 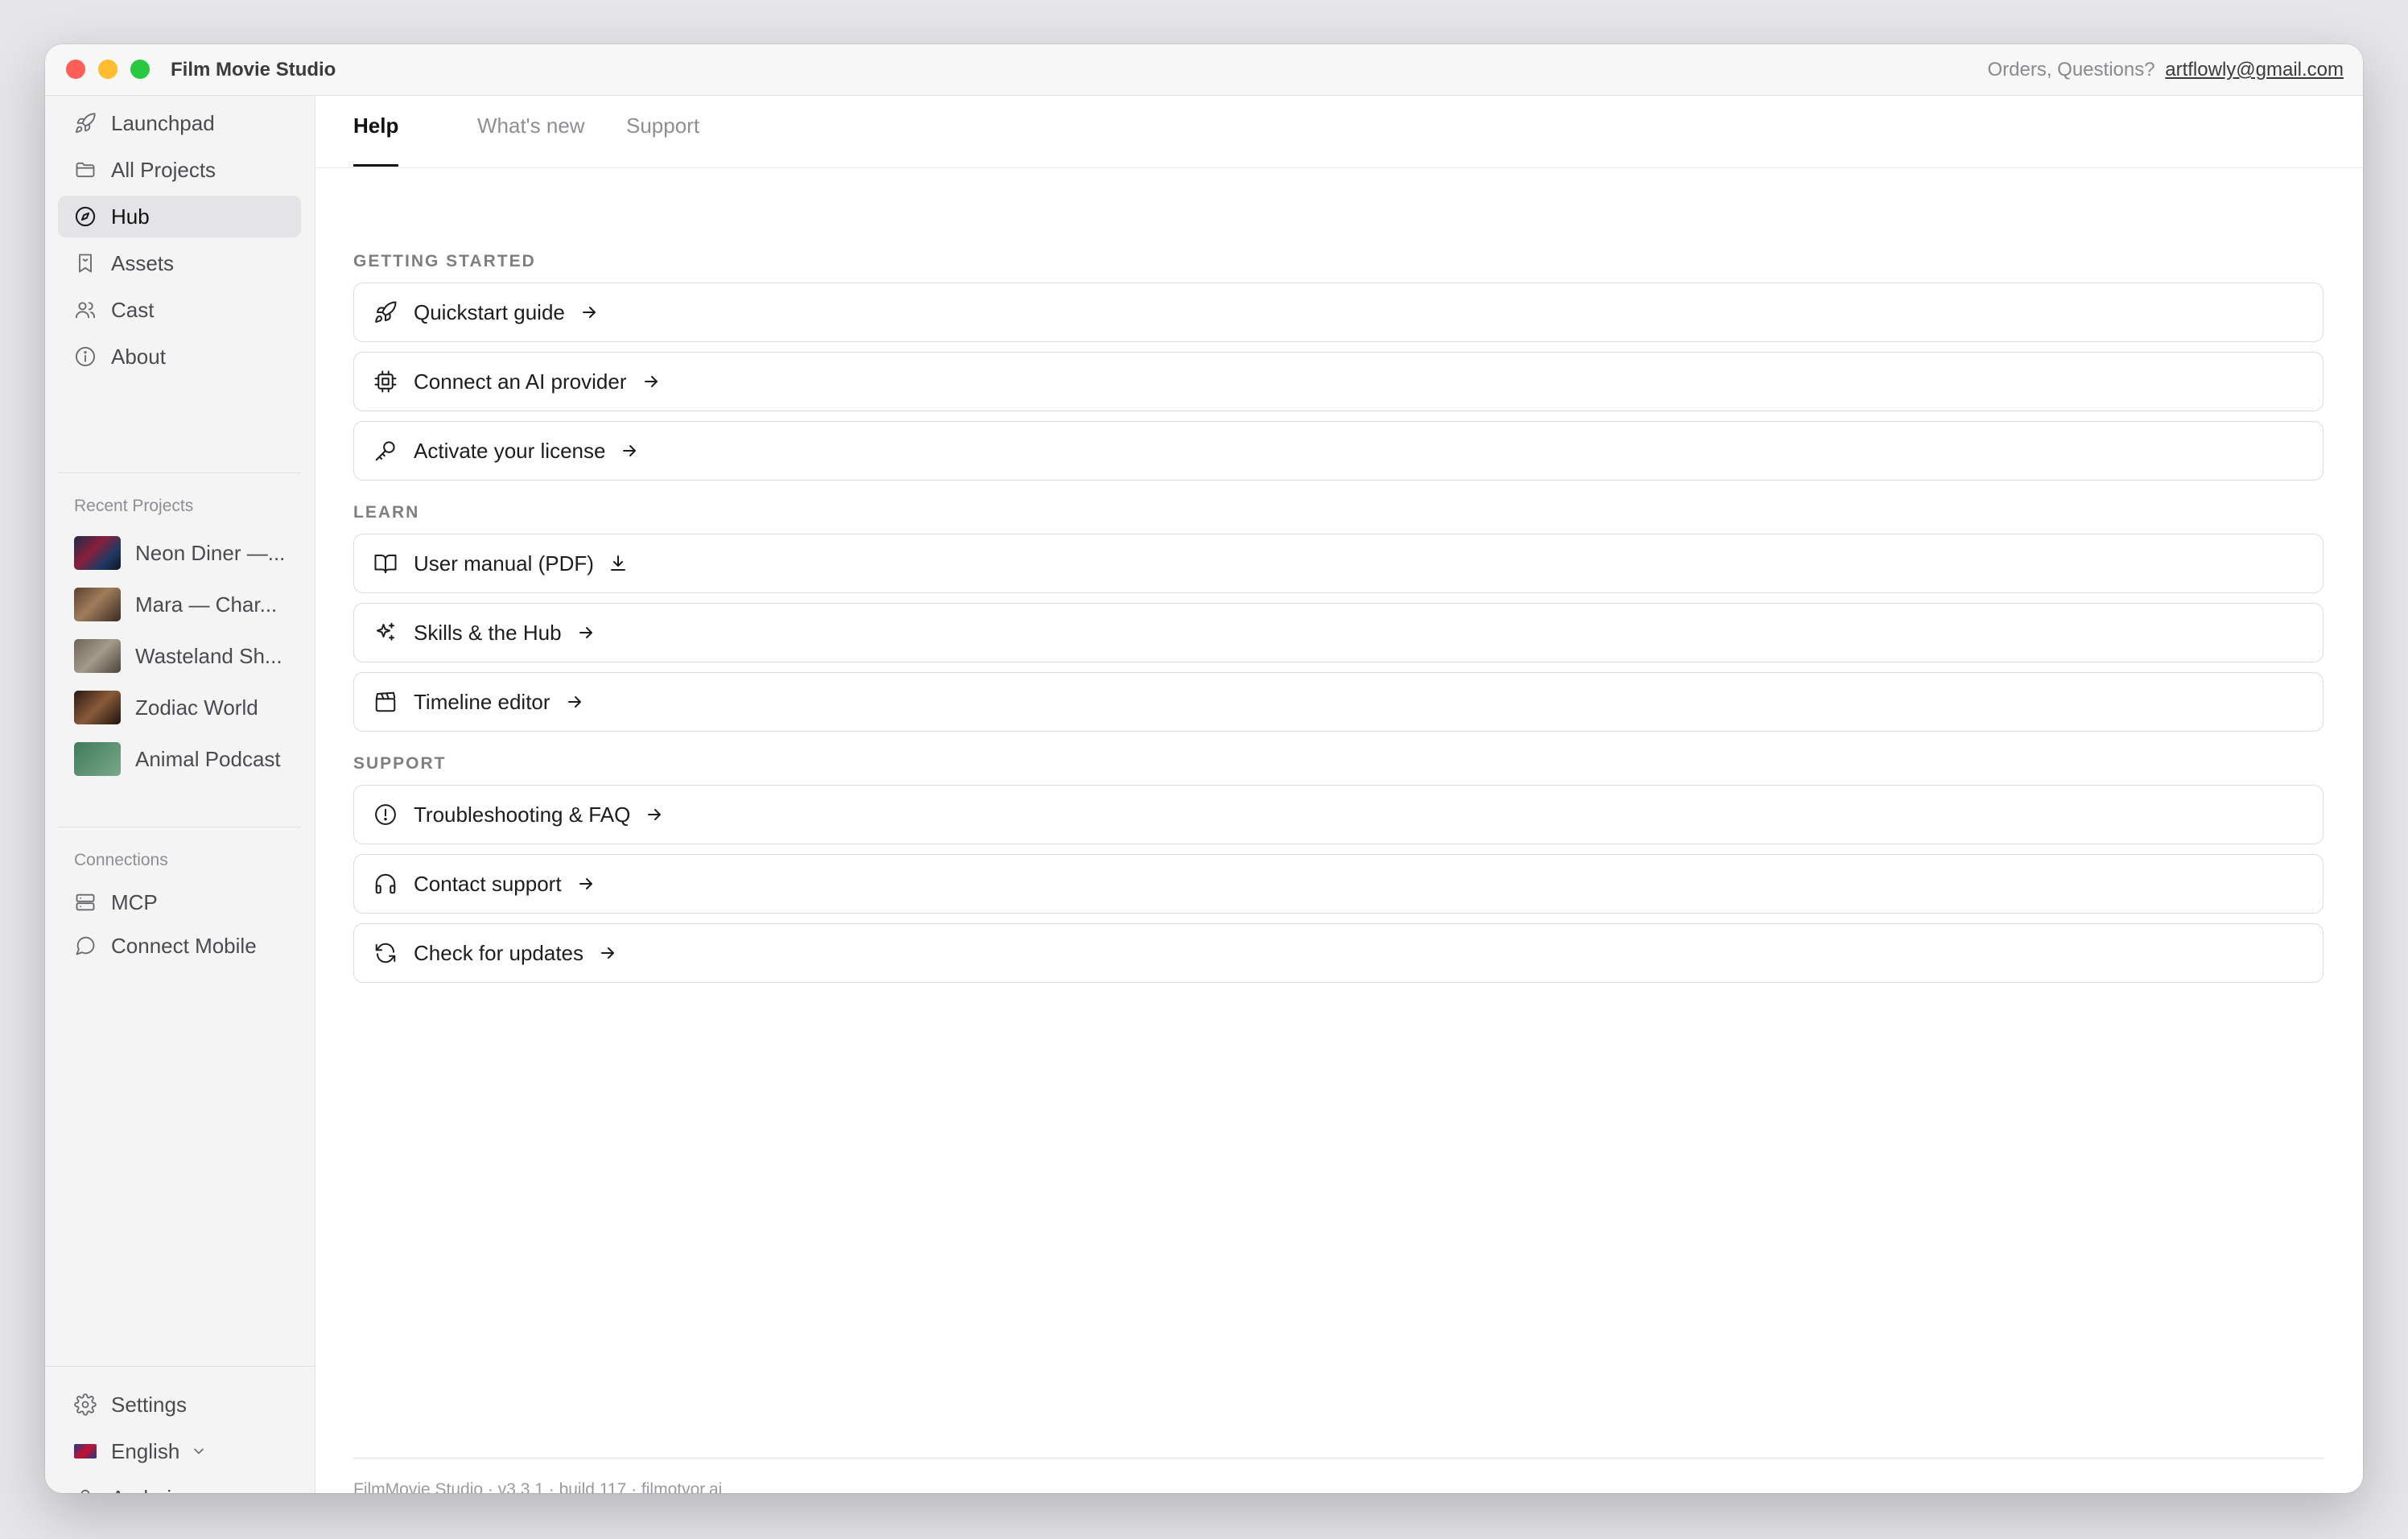 I want to click on recent-project-item: Animal Podcast, so click(x=190, y=759).